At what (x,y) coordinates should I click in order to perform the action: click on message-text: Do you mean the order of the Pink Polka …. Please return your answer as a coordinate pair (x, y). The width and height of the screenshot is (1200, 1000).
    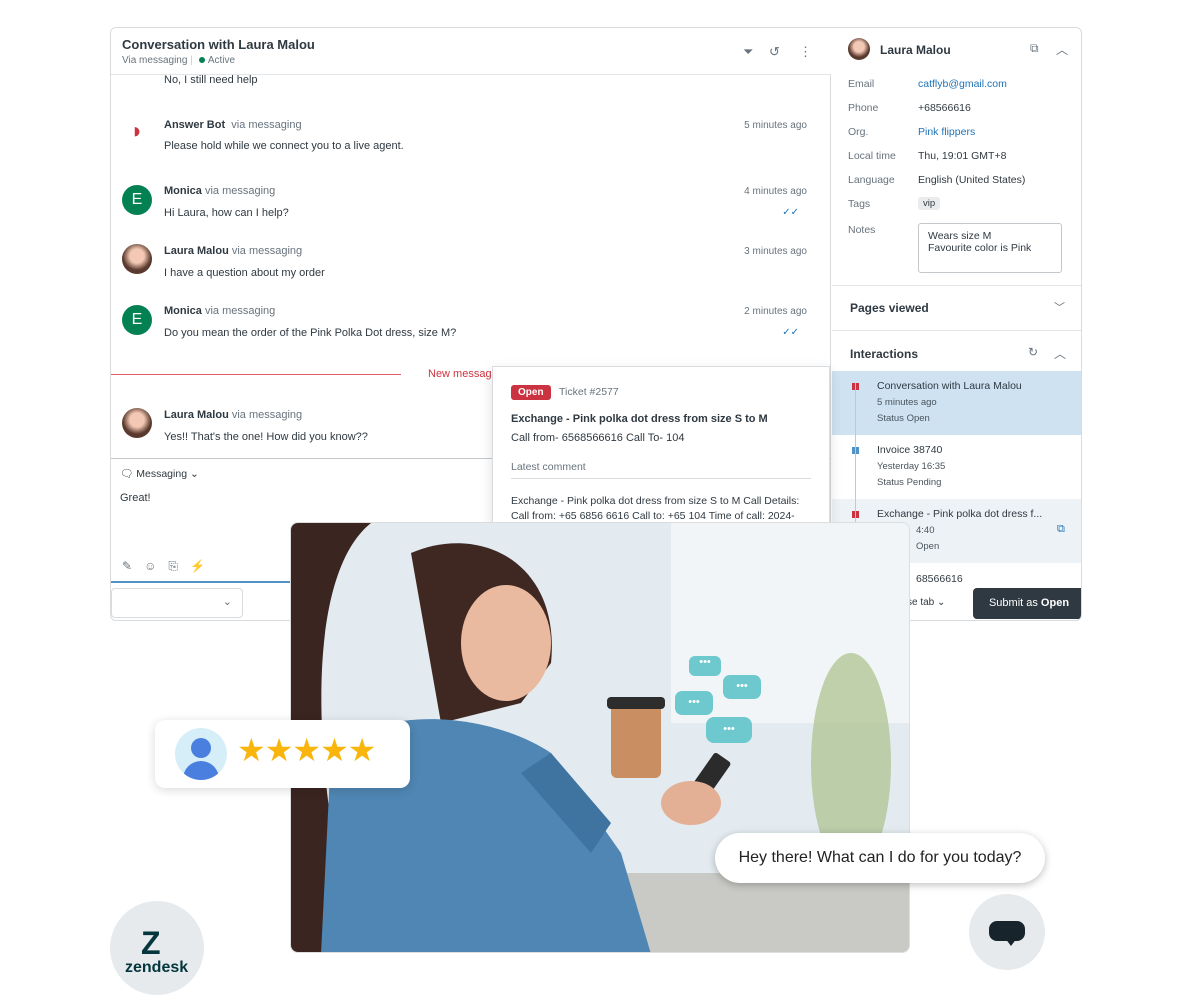
    Looking at the image, I should click on (310, 333).